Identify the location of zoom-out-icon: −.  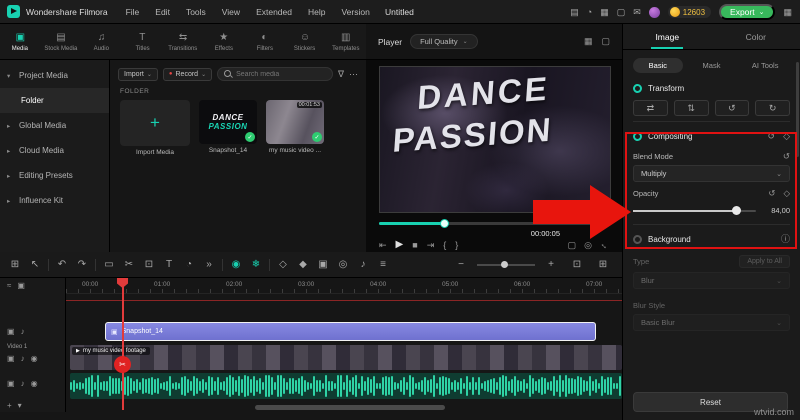
(461, 265).